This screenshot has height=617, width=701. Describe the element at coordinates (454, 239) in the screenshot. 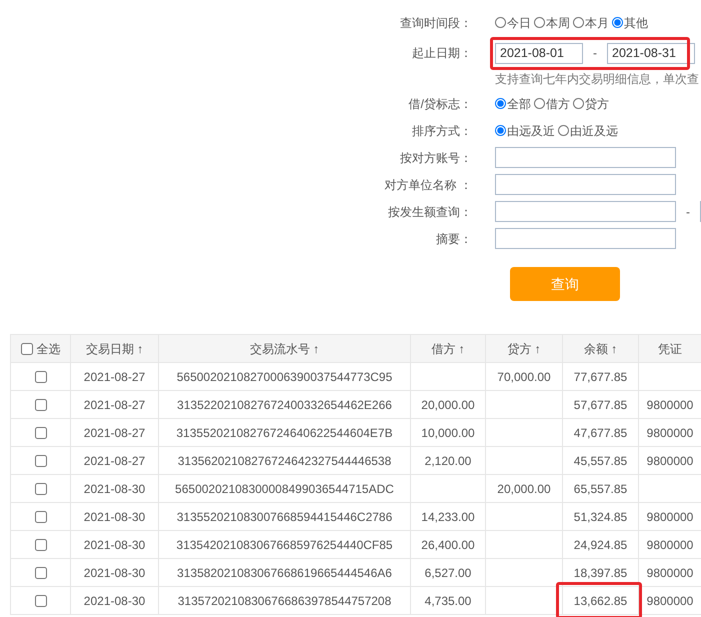

I see `field-label: 摘要：` at that location.